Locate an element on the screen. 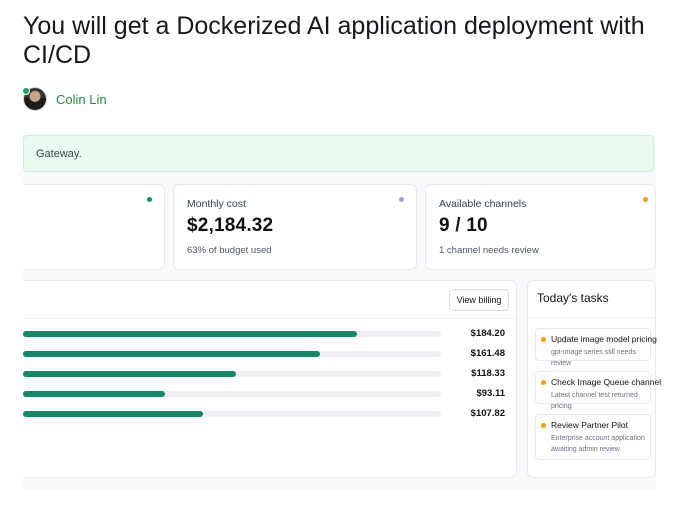 This screenshot has height=514, width=680. billing-amount: $184.20 is located at coordinates (487, 333).